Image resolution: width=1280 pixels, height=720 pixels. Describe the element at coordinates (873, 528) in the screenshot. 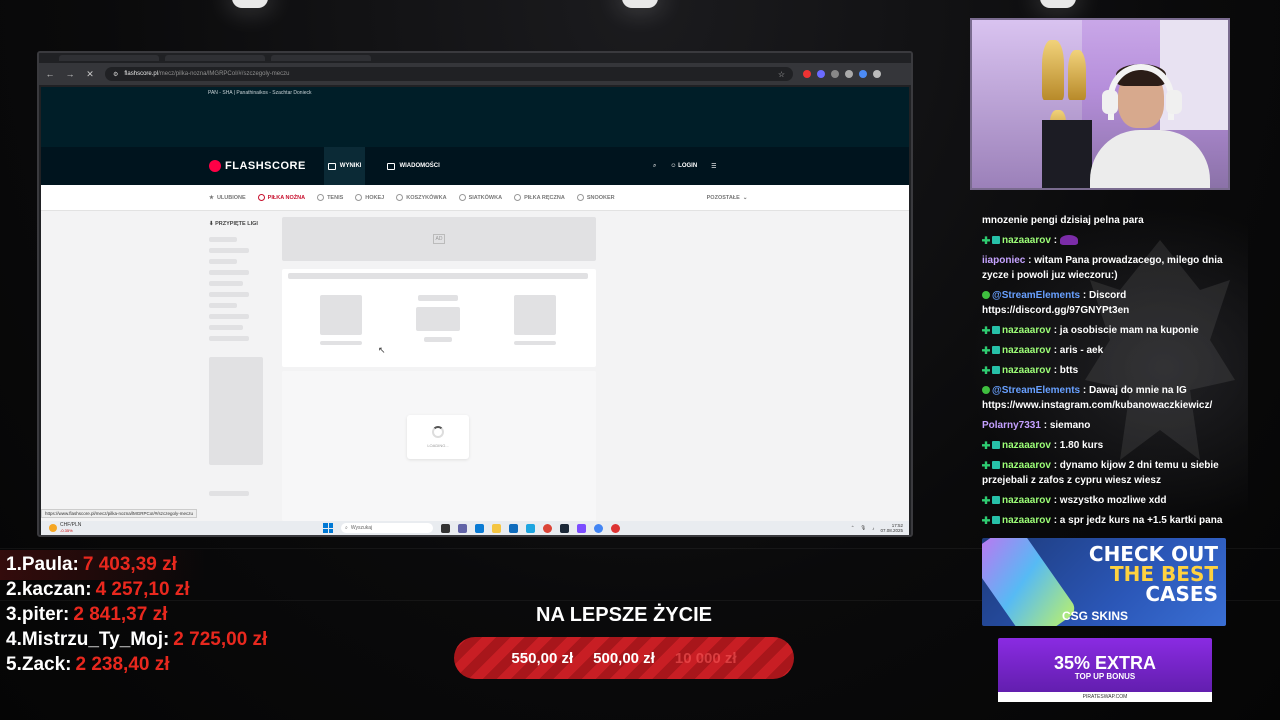

I see `volume-icon: ♪` at that location.